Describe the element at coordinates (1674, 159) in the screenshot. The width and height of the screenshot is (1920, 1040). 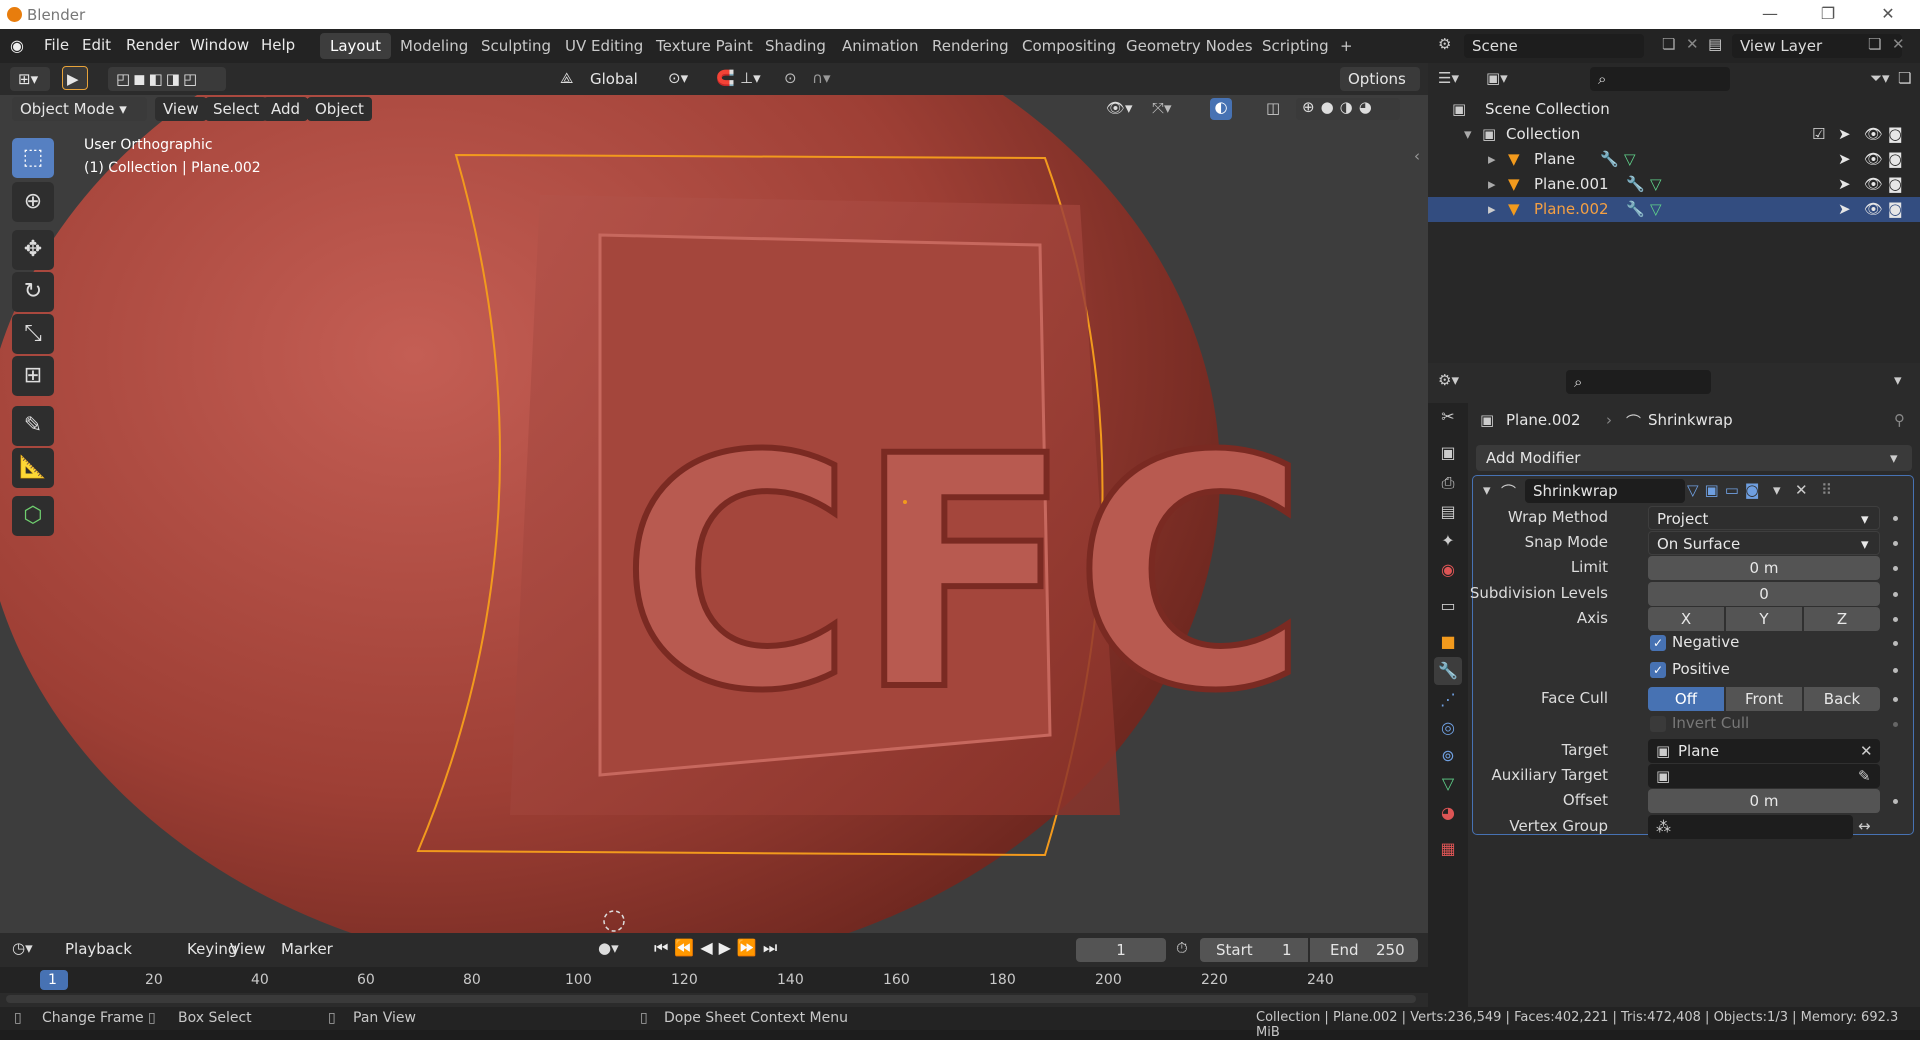
I see `outliner-object-plane: ▸ ▼ Plane 🔧 ▽ ➤ 👁 ◙` at that location.